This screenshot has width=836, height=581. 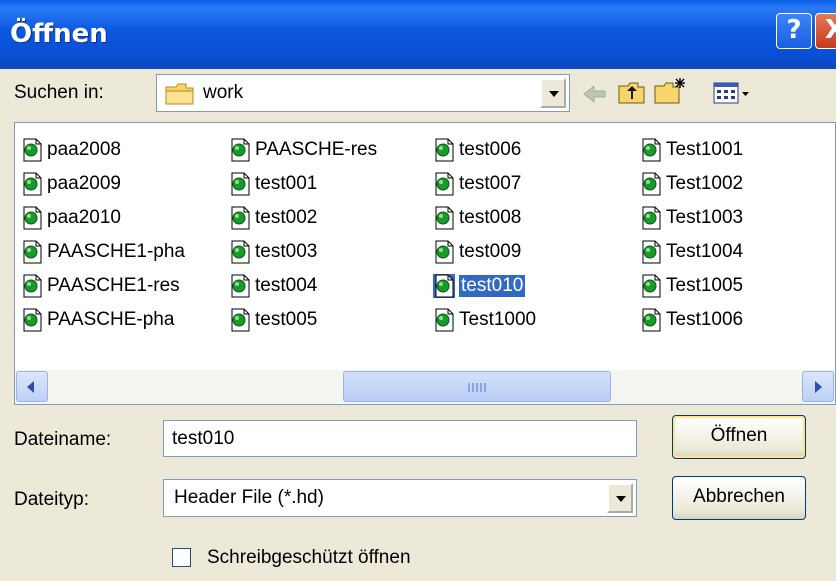 I want to click on file-item: PAASCHE-pha, so click(x=97, y=320).